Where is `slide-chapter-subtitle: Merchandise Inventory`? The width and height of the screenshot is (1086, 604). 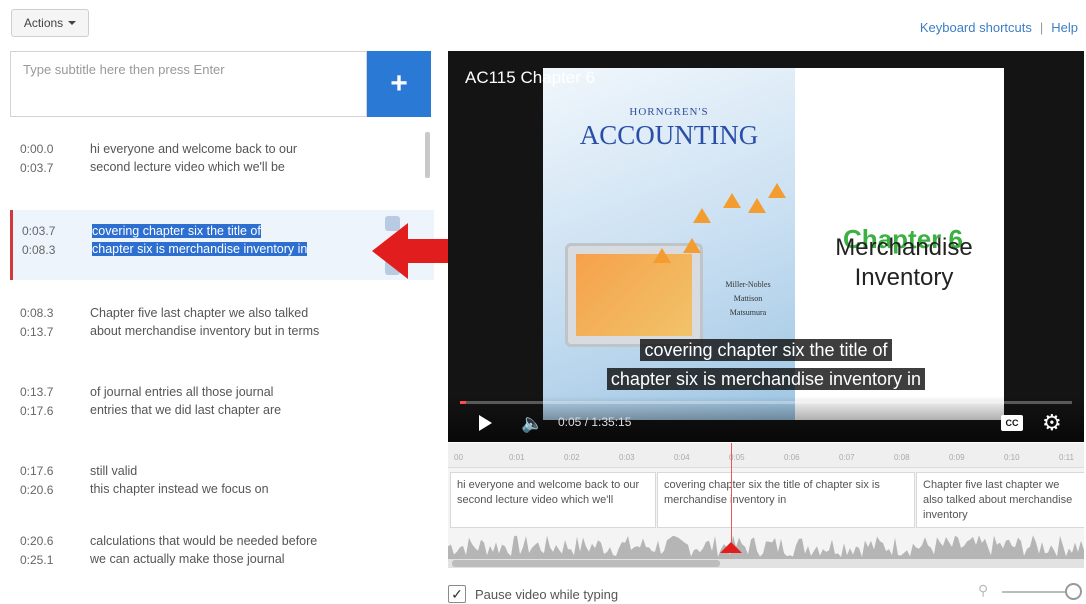
slide-chapter-subtitle: Merchandise Inventory is located at coordinates (904, 262).